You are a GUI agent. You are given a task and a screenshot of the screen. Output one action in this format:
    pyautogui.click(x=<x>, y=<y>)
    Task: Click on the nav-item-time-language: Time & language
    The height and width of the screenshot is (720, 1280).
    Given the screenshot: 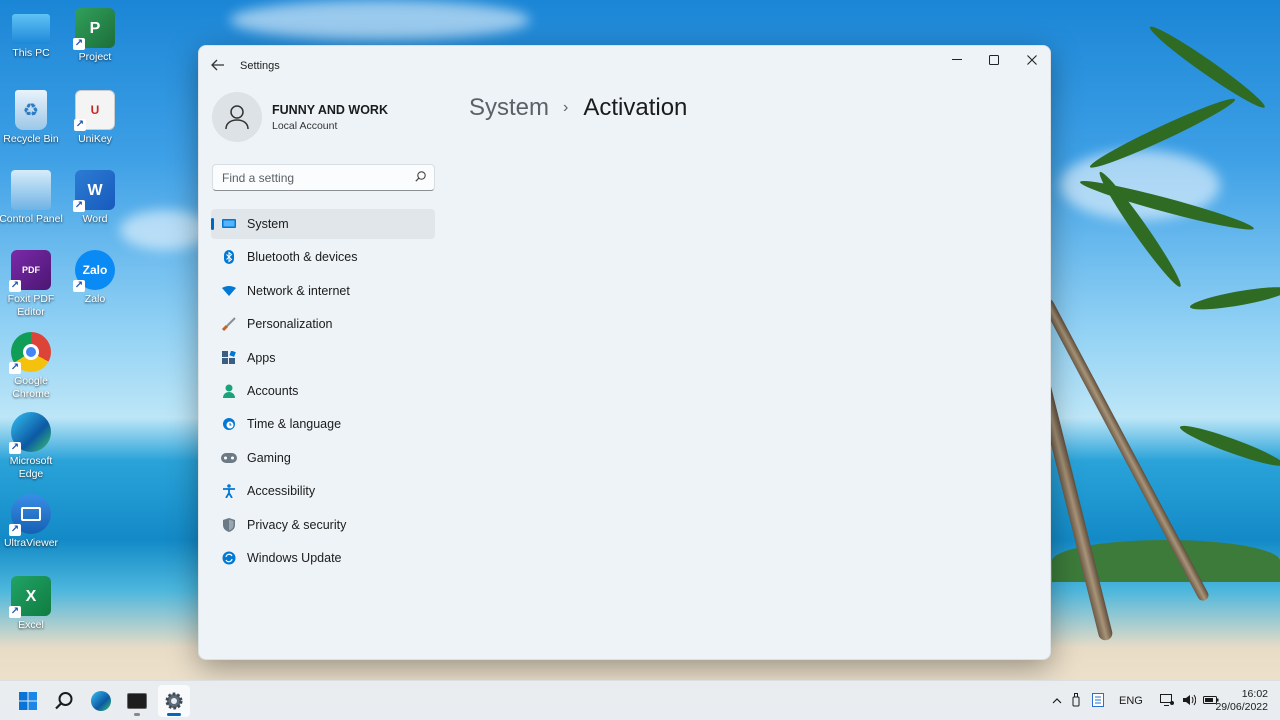 What is the action you would take?
    pyautogui.click(x=323, y=424)
    